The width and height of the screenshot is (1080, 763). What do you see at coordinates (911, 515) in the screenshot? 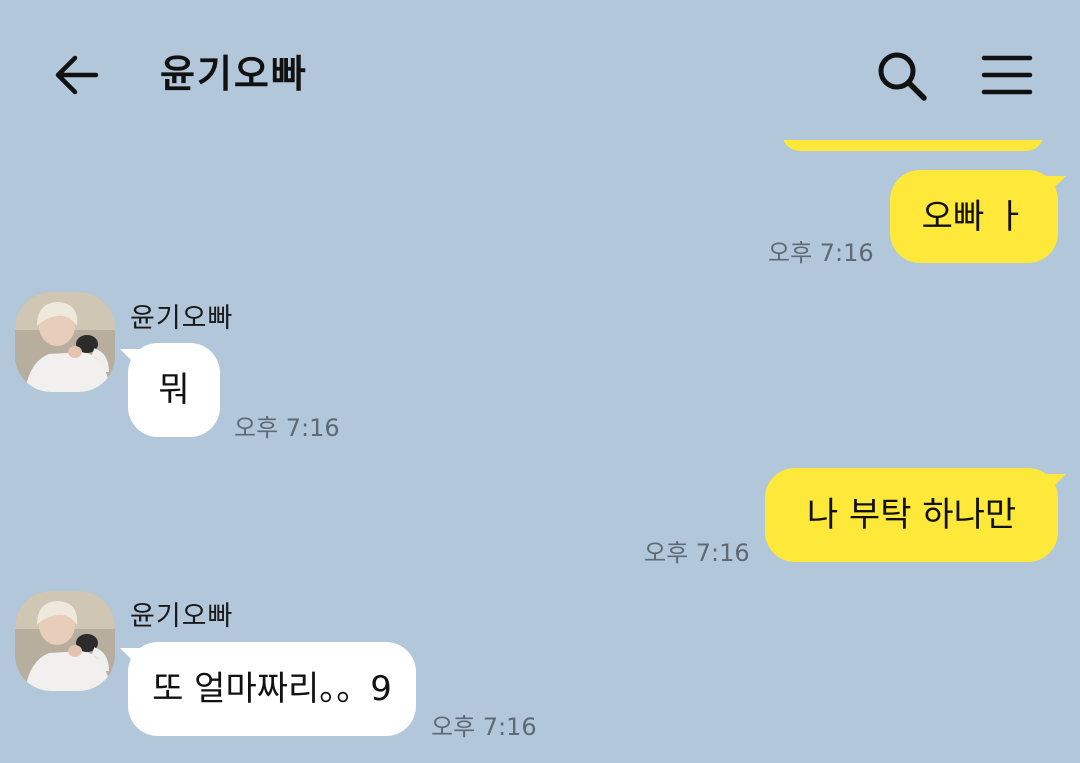
I see `message-text: 나 부탁 하나만` at bounding box center [911, 515].